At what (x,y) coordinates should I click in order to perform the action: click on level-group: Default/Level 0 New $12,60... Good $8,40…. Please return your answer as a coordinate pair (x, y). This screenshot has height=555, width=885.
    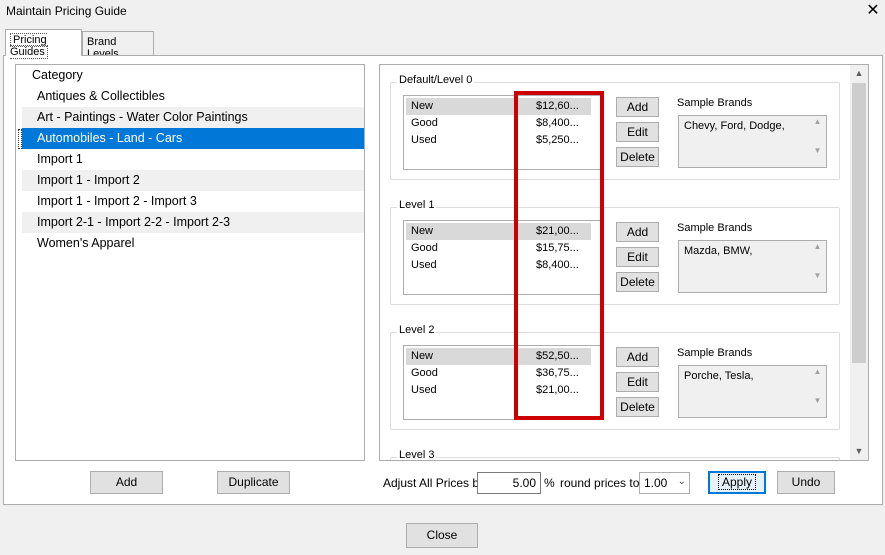
    Looking at the image, I should click on (615, 127).